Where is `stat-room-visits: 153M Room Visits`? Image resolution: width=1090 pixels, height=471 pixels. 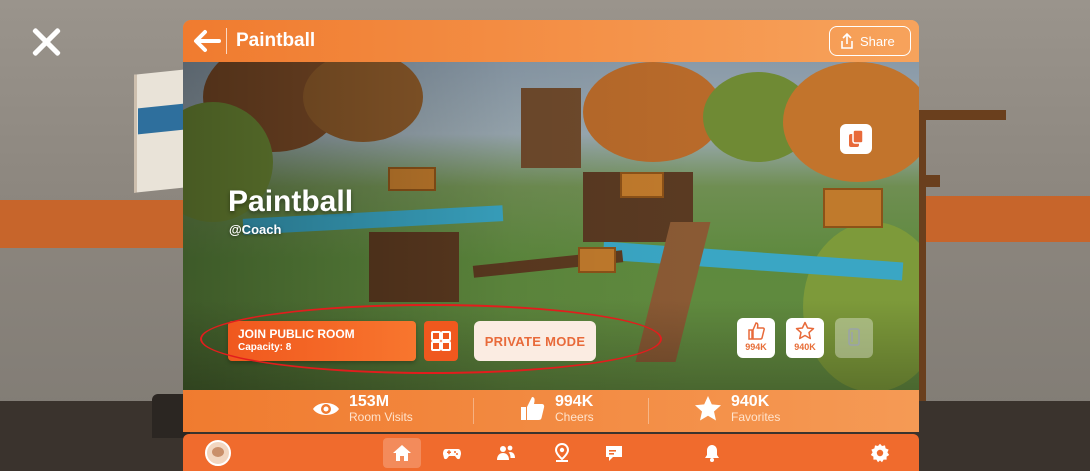 stat-room-visits: 153M Room Visits is located at coordinates (362, 409).